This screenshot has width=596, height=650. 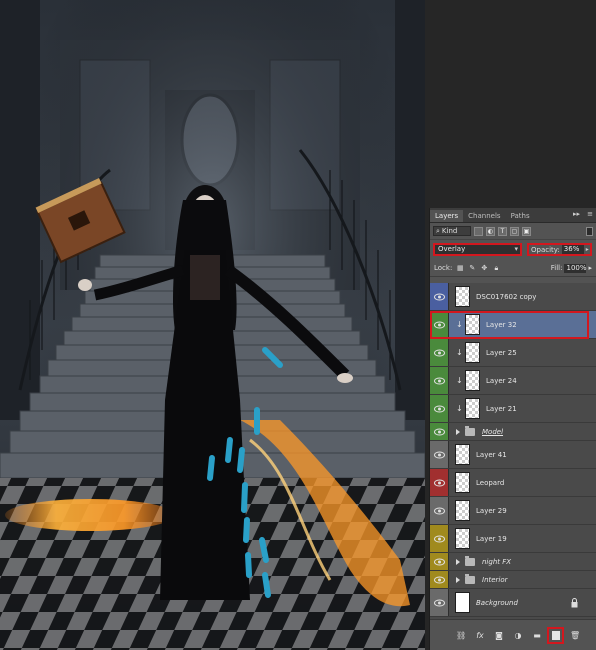 What do you see at coordinates (513, 511) in the screenshot?
I see `layer-row: Layer 29` at bounding box center [513, 511].